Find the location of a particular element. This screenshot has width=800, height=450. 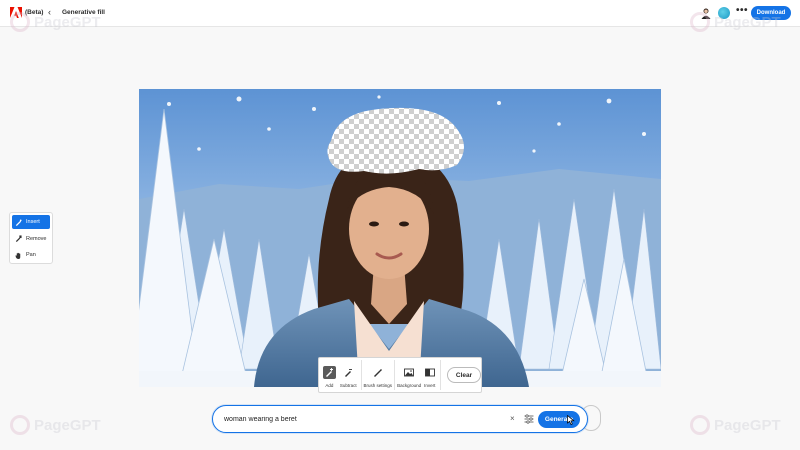

top-bar: (Beta) ‹ Generative fill ••• Download is located at coordinates (400, 13).